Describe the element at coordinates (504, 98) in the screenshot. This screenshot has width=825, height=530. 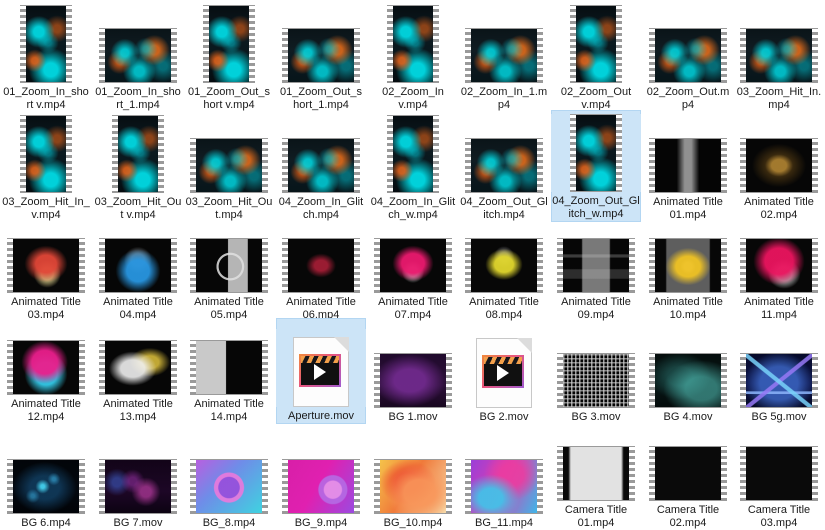
I see `file-name-label: 02_Zoom_In_1.mp4` at that location.